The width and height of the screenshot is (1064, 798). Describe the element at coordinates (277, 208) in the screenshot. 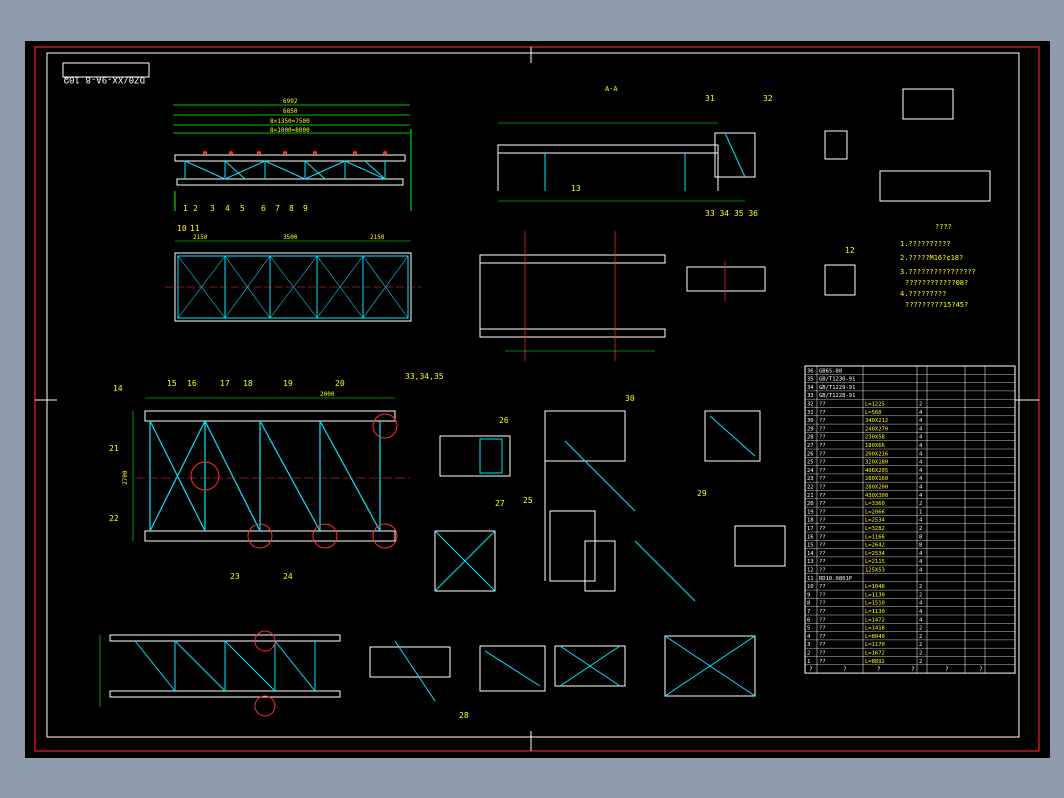

I see `svg-text: 7` at that location.